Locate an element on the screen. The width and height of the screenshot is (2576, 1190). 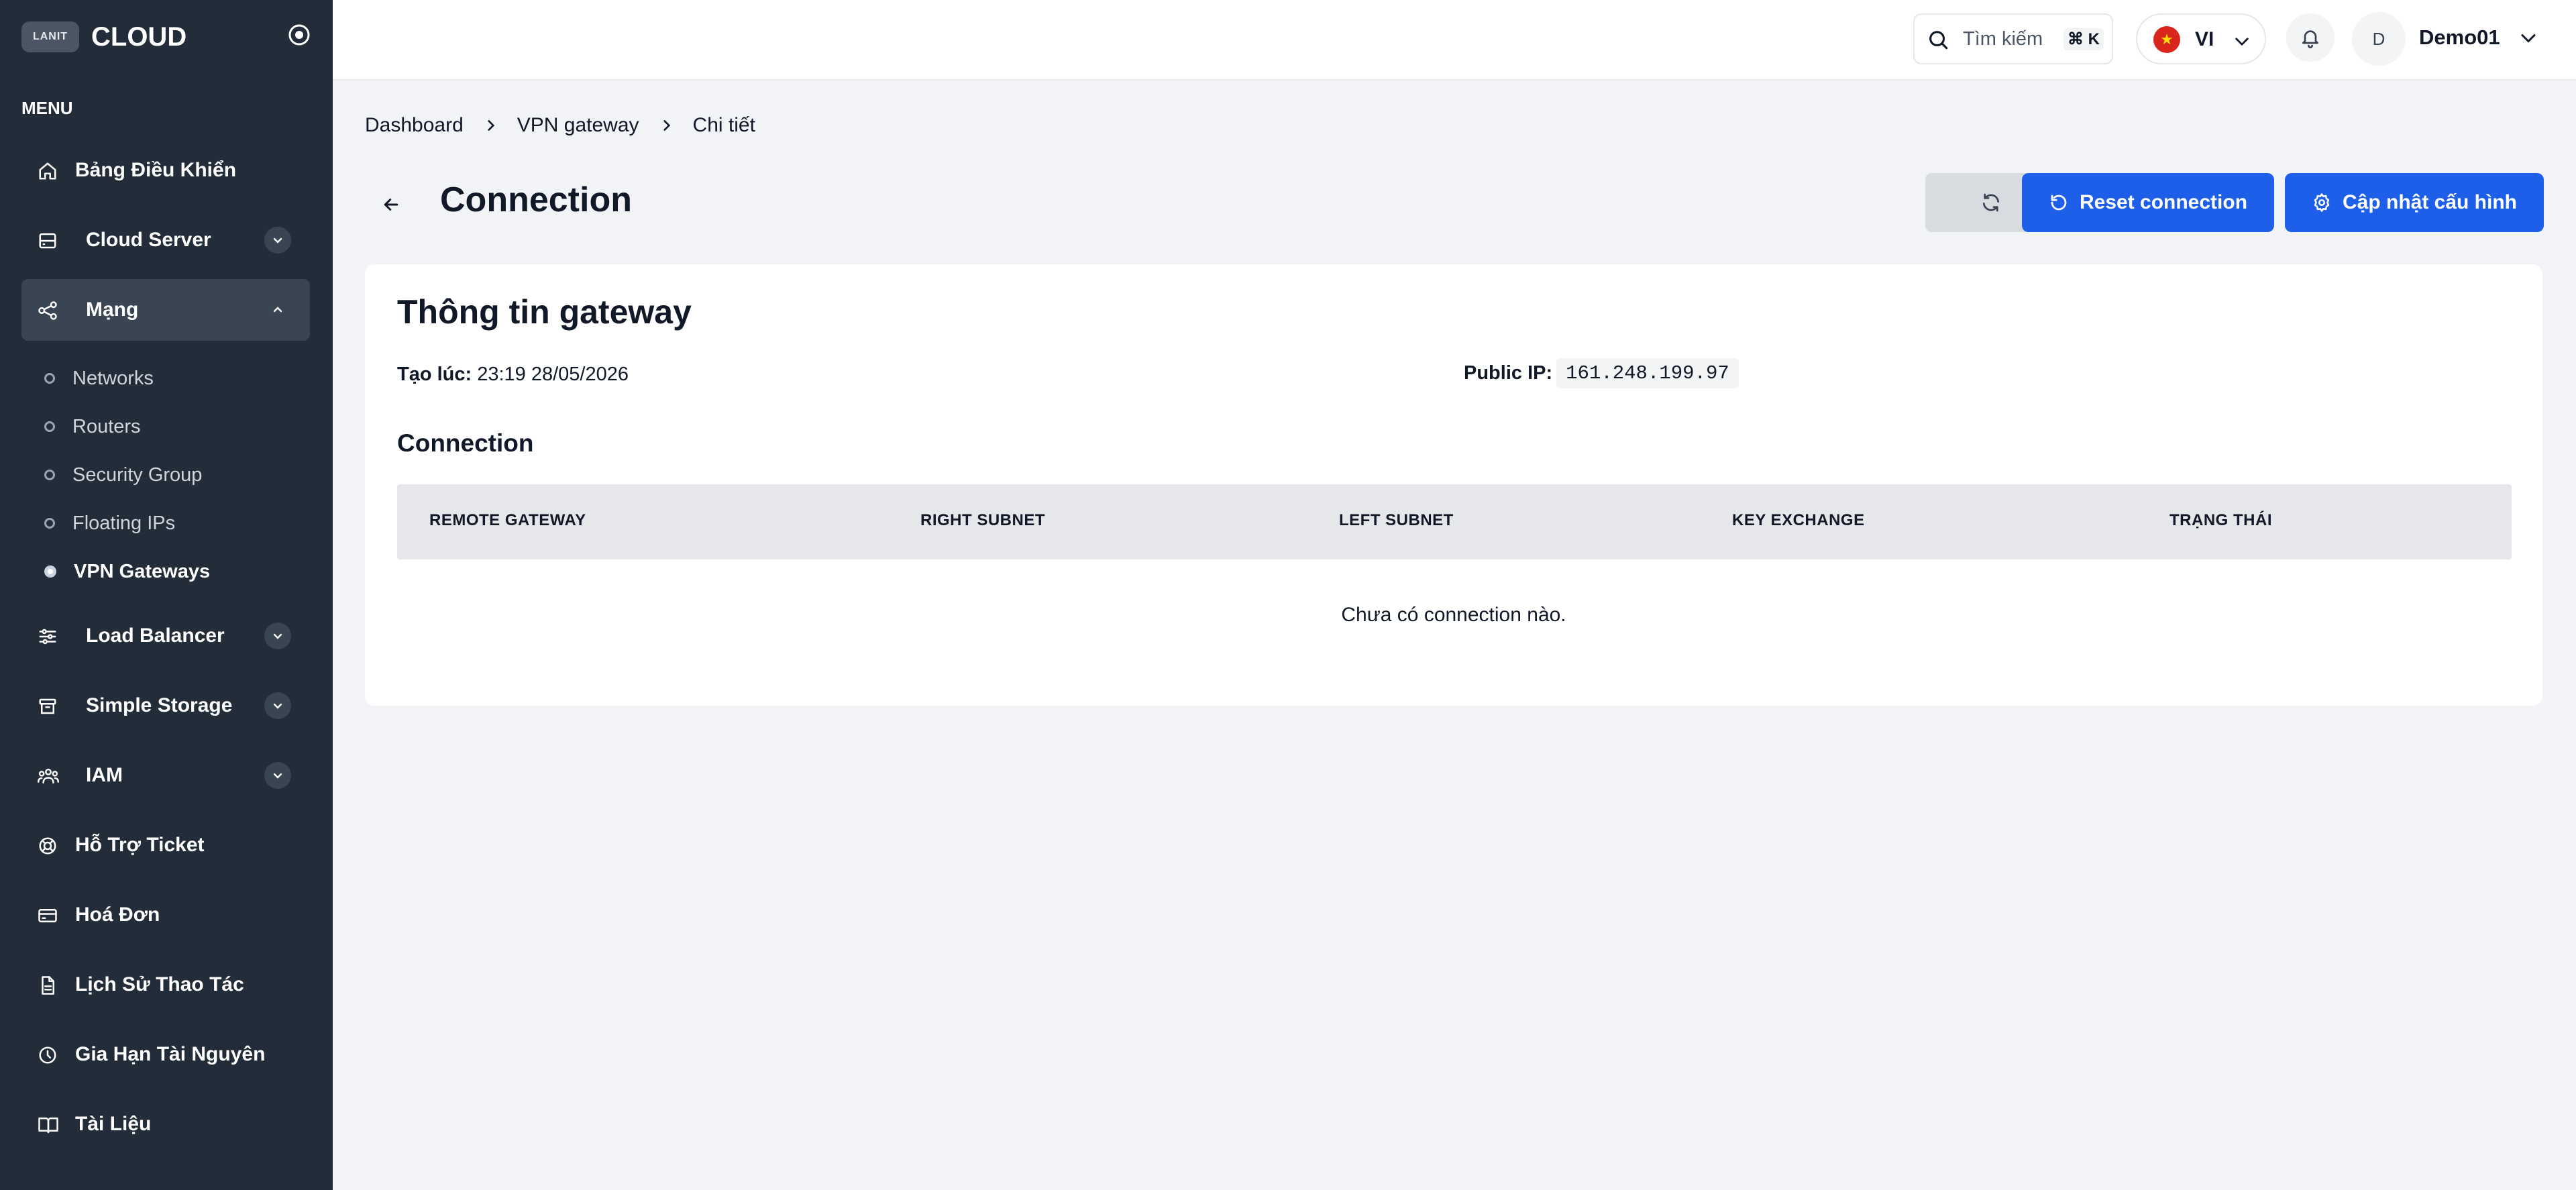
lifebuoy-icon is located at coordinates (48, 846).